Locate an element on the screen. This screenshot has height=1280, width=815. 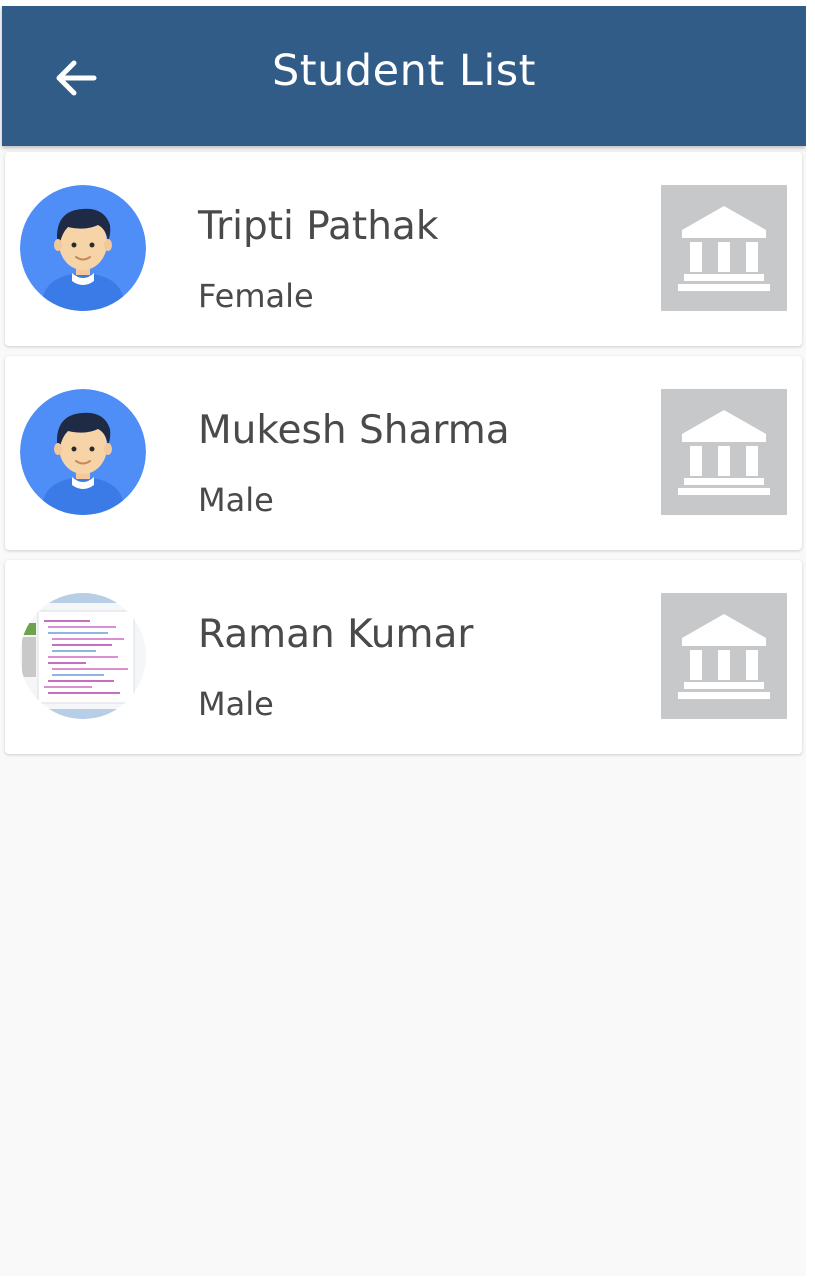
app-bar: Student List is located at coordinates (404, 76).